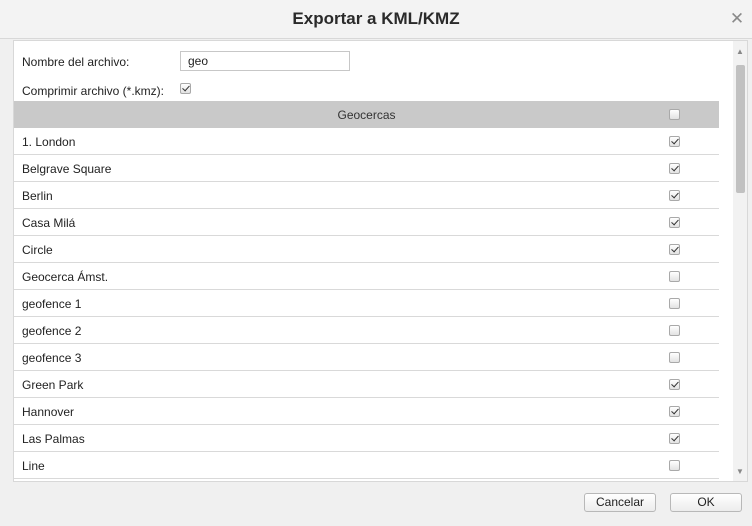 Image resolution: width=752 pixels, height=526 pixels. I want to click on cancel-button: Cancelar, so click(620, 502).